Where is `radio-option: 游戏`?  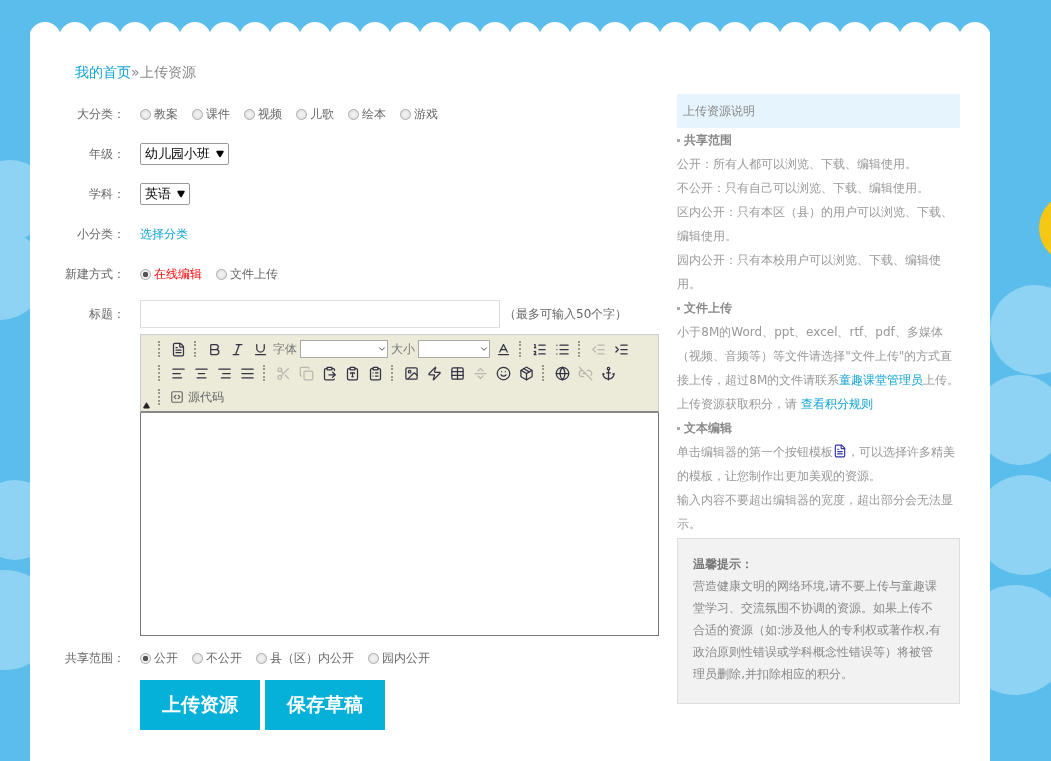 radio-option: 游戏 is located at coordinates (419, 114).